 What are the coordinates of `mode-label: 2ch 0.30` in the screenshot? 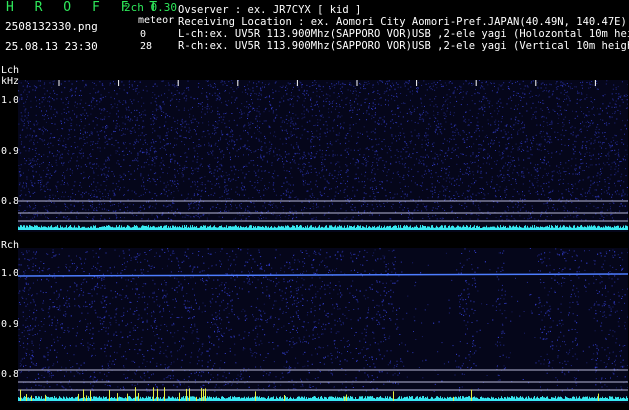 It's located at (150, 7).